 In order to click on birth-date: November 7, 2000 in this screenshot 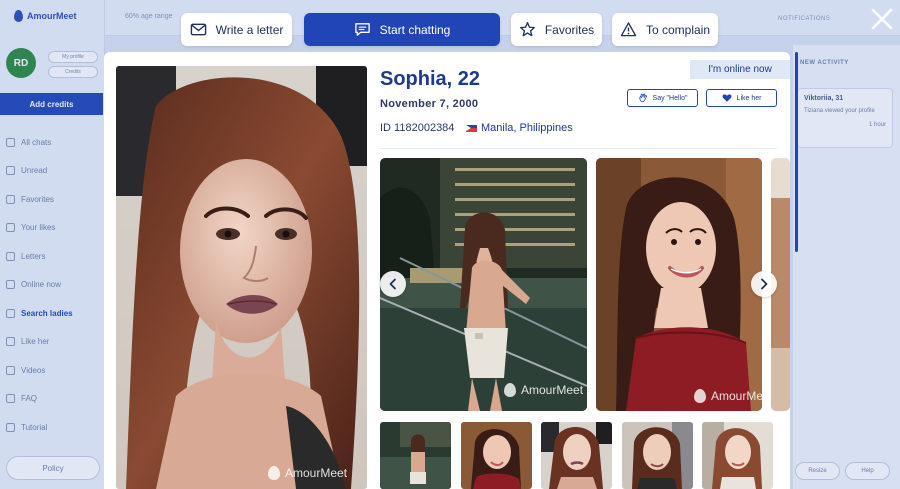, I will do `click(429, 104)`.